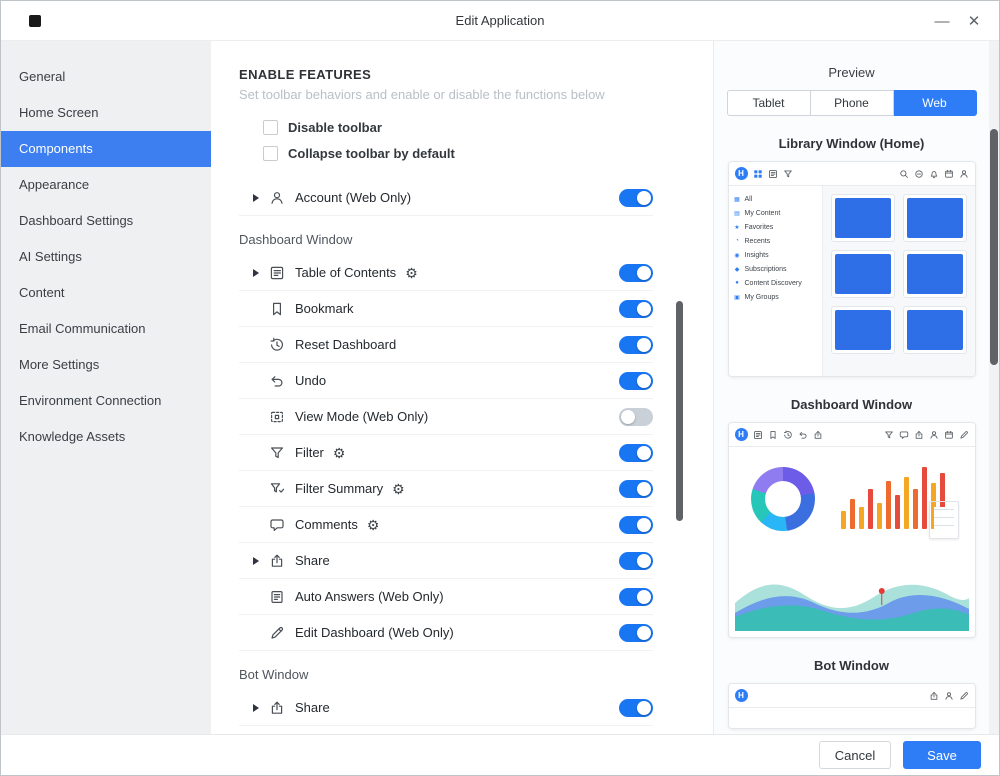  What do you see at coordinates (851, 435) in the screenshot?
I see `dashboard-preview-toolbar: H` at bounding box center [851, 435].